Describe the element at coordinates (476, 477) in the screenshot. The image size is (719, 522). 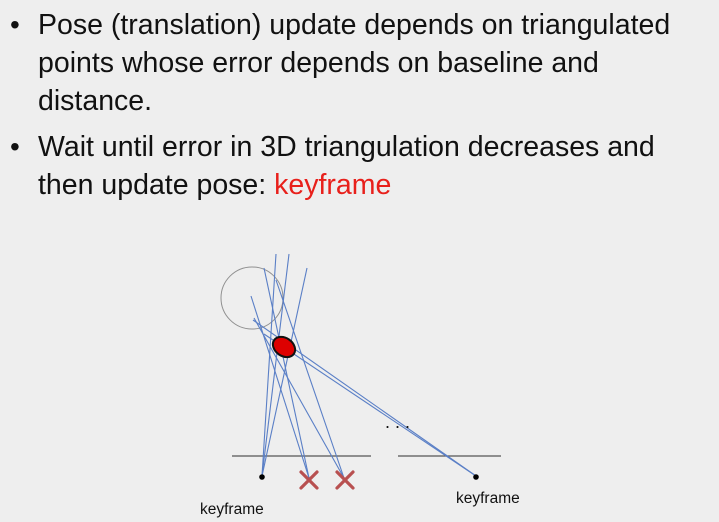
I see `keyframe-right-point` at that location.